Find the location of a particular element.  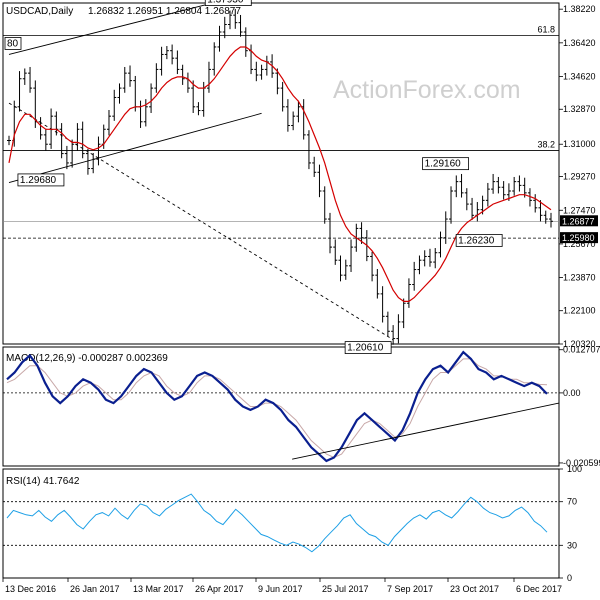

price-axis-label: 1.38220 is located at coordinates (579, 9).